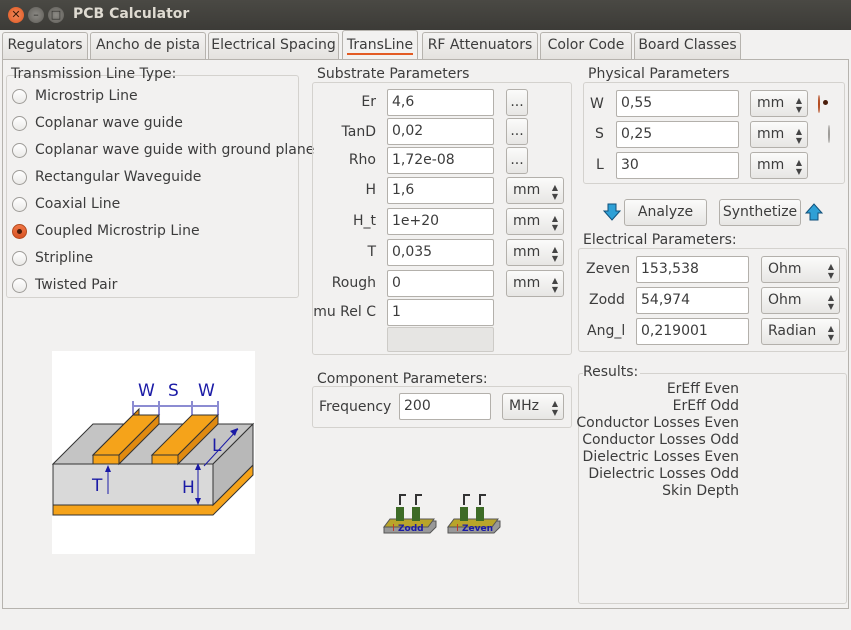  I want to click on w-input: 0,55, so click(677, 103).